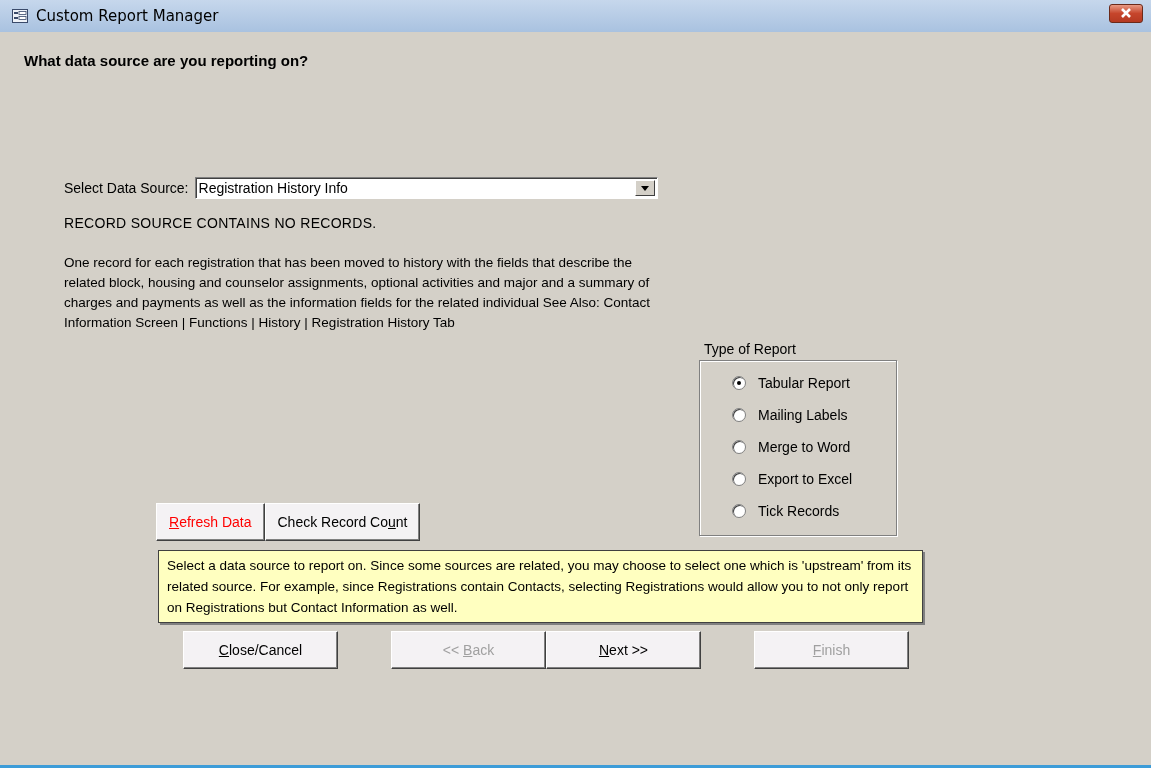 This screenshot has width=1151, height=768. I want to click on radio-label: Mailing Labels, so click(803, 415).